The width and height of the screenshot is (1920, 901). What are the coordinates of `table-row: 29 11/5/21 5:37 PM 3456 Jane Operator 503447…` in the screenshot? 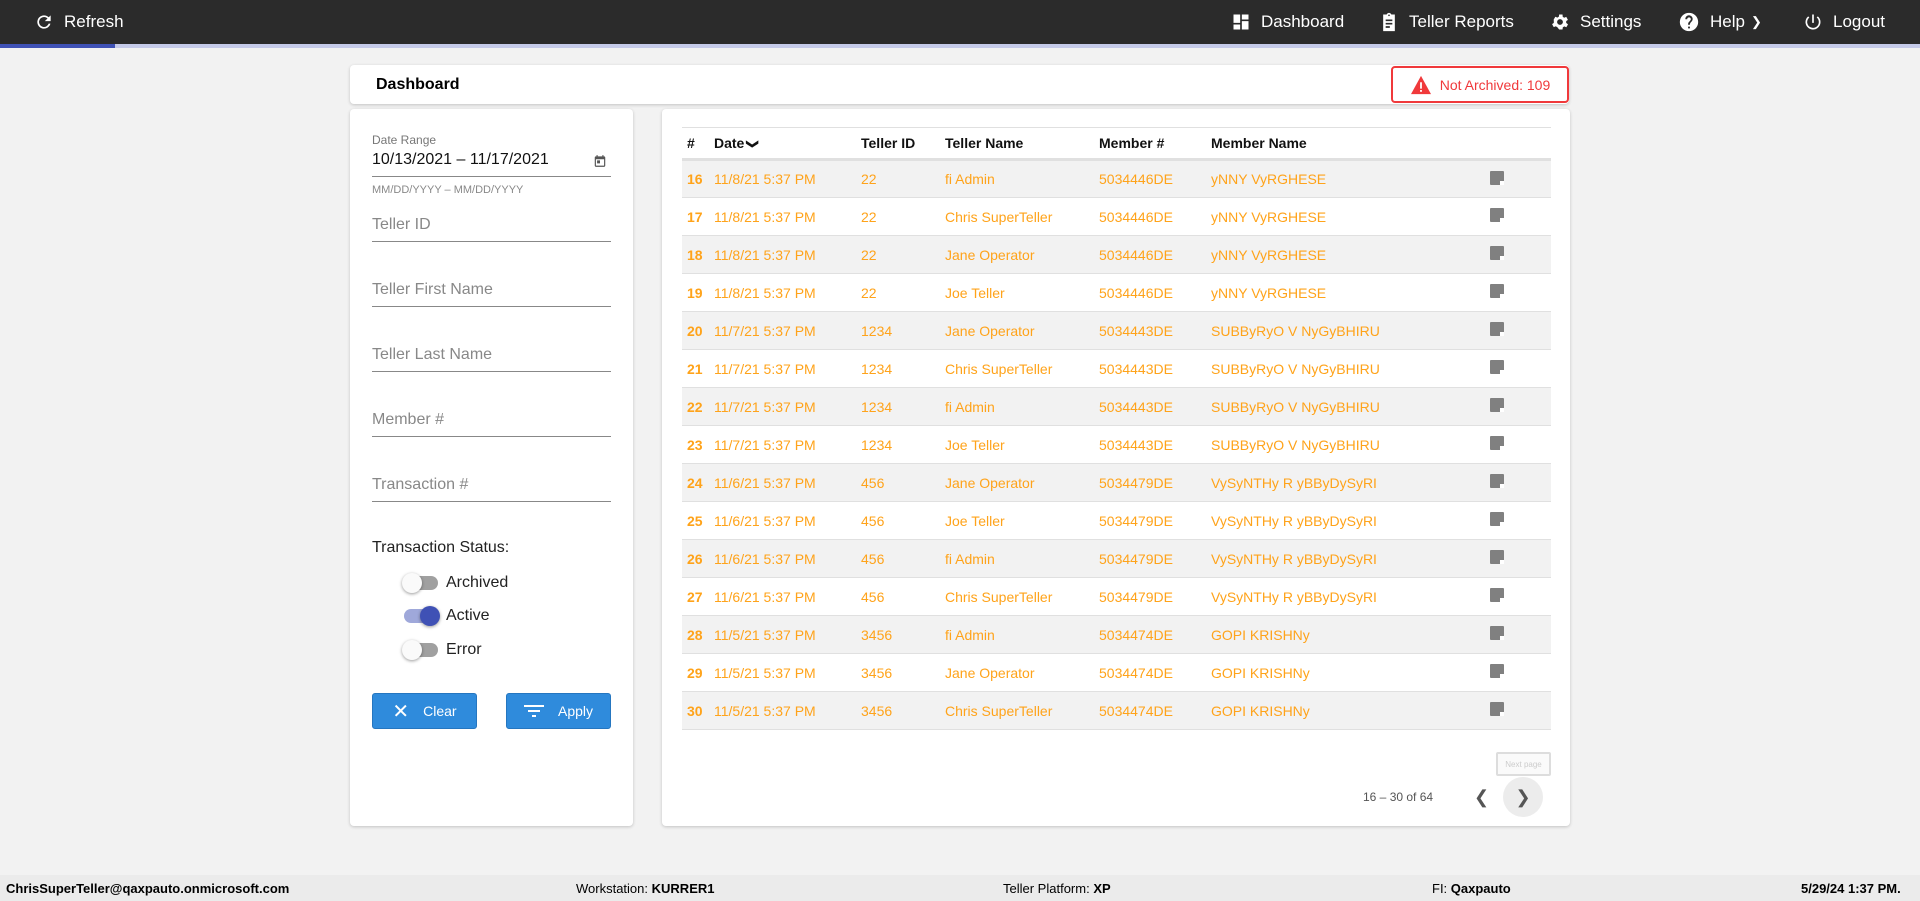 It's located at (1116, 672).